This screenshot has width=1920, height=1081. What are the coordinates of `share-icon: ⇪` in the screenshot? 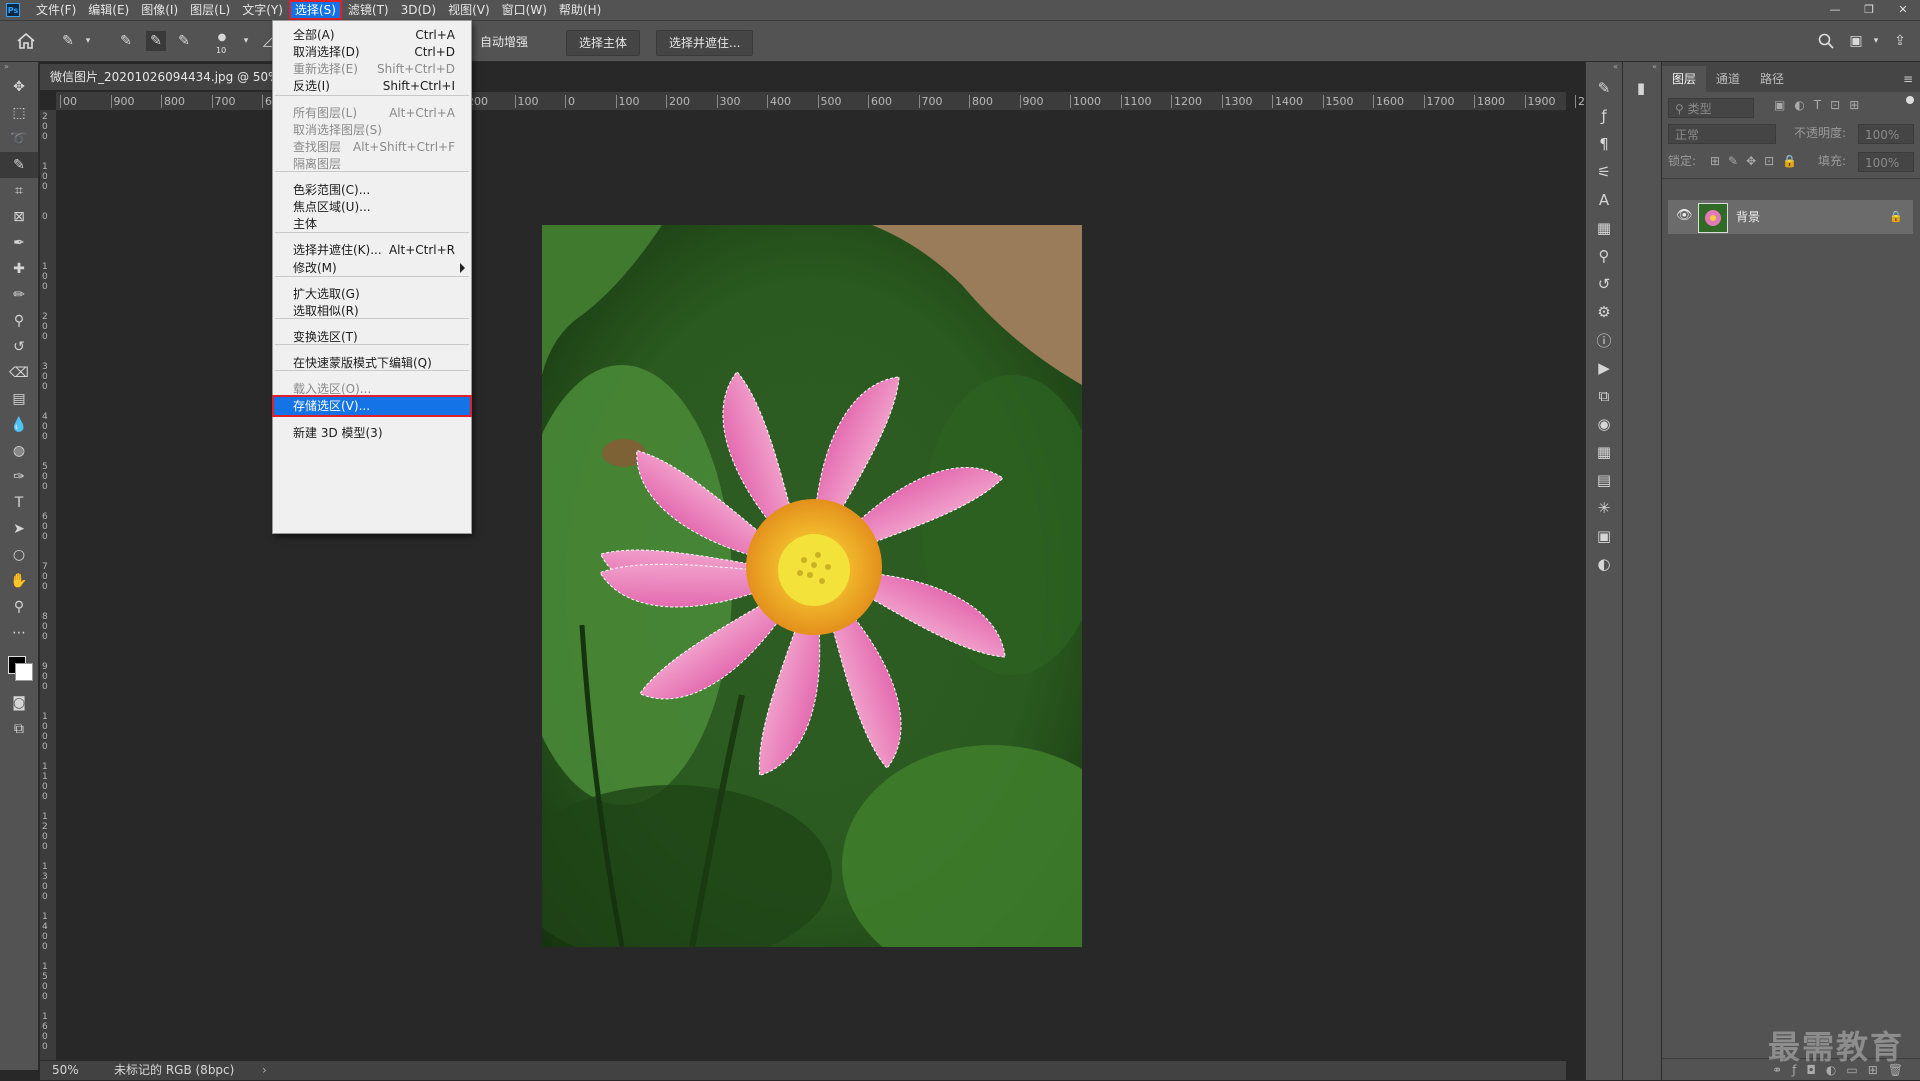 It's located at (1900, 41).